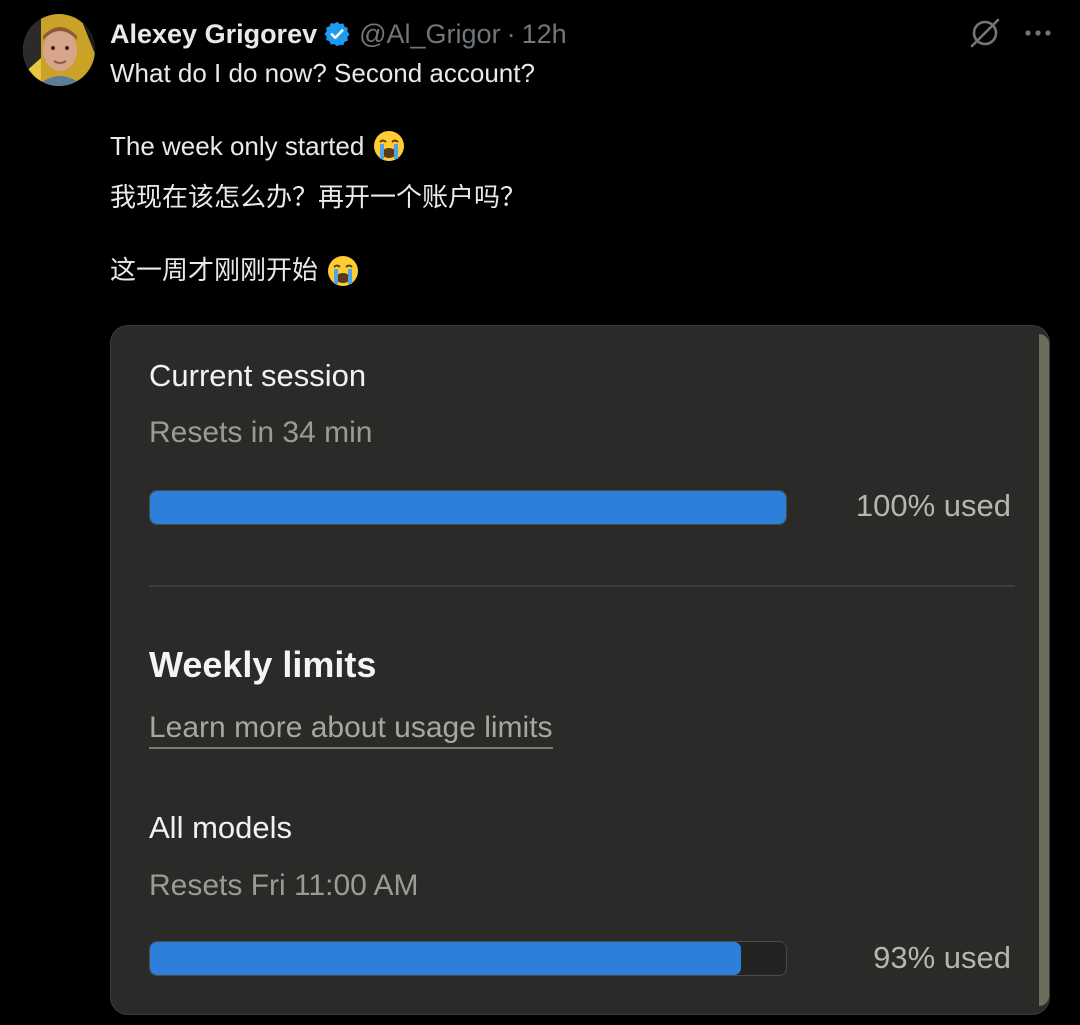  Describe the element at coordinates (59, 50) in the screenshot. I see `avatar` at that location.